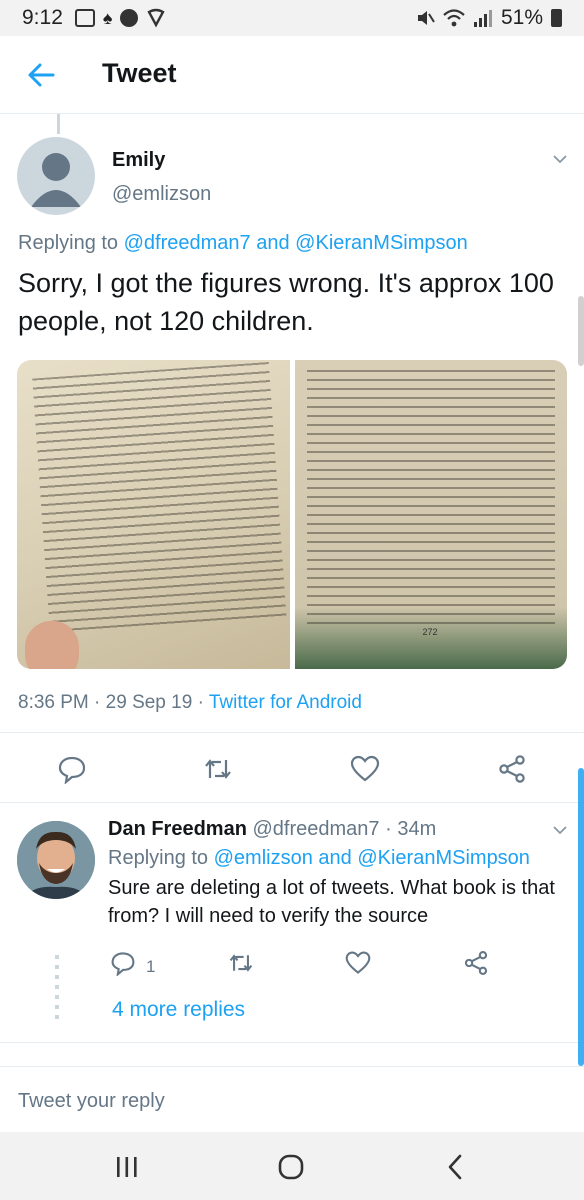 This screenshot has height=1200, width=584. I want to click on tweet-options-chevron-down-icon, so click(560, 159).